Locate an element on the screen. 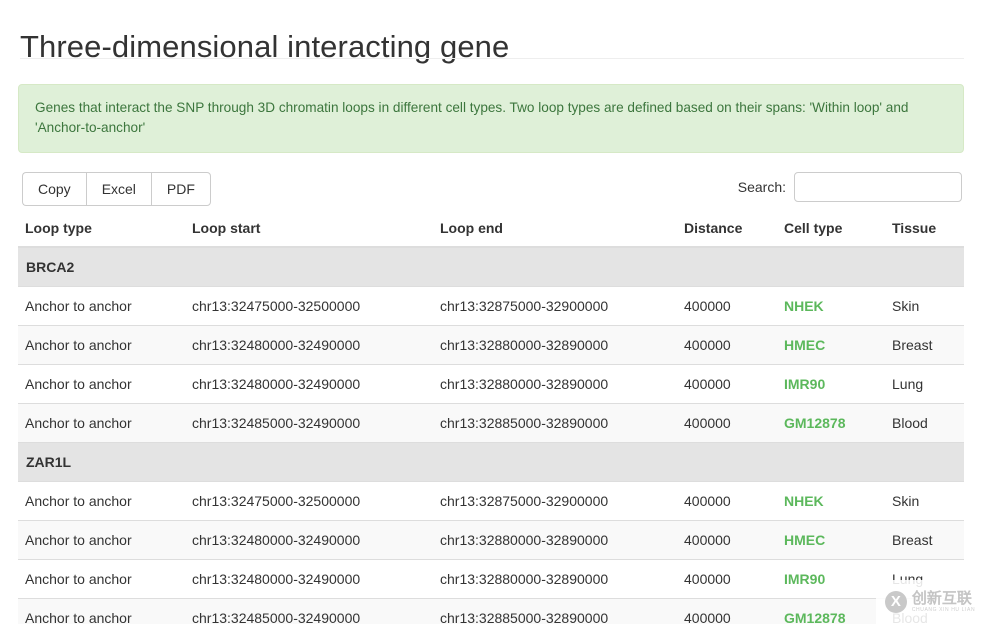 The height and width of the screenshot is (624, 984). gene-group-label: BRCA2 is located at coordinates (491, 266).